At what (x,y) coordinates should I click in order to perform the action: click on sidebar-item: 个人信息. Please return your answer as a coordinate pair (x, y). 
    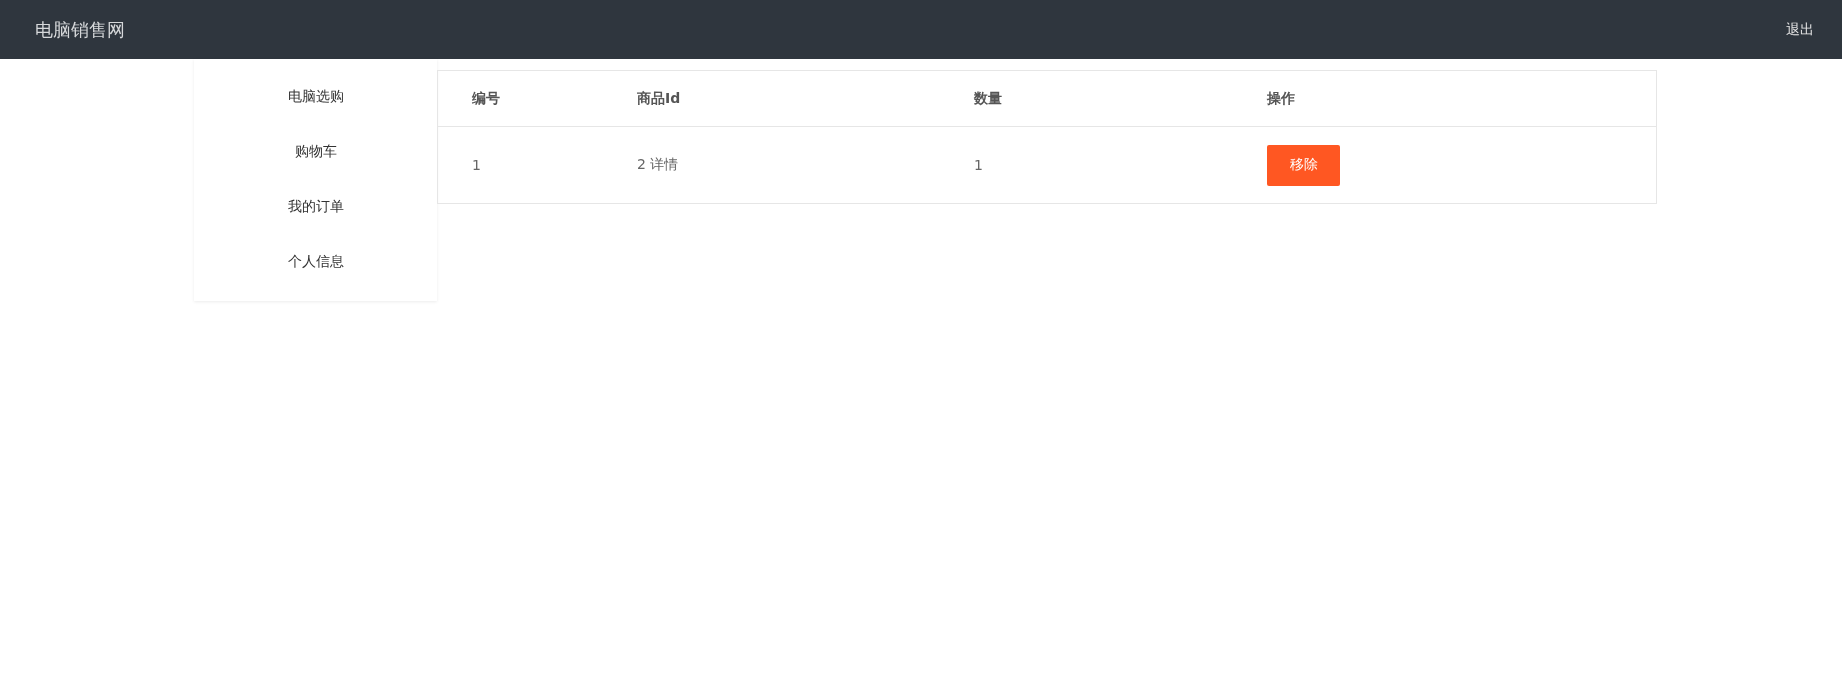
    Looking at the image, I should click on (315, 261).